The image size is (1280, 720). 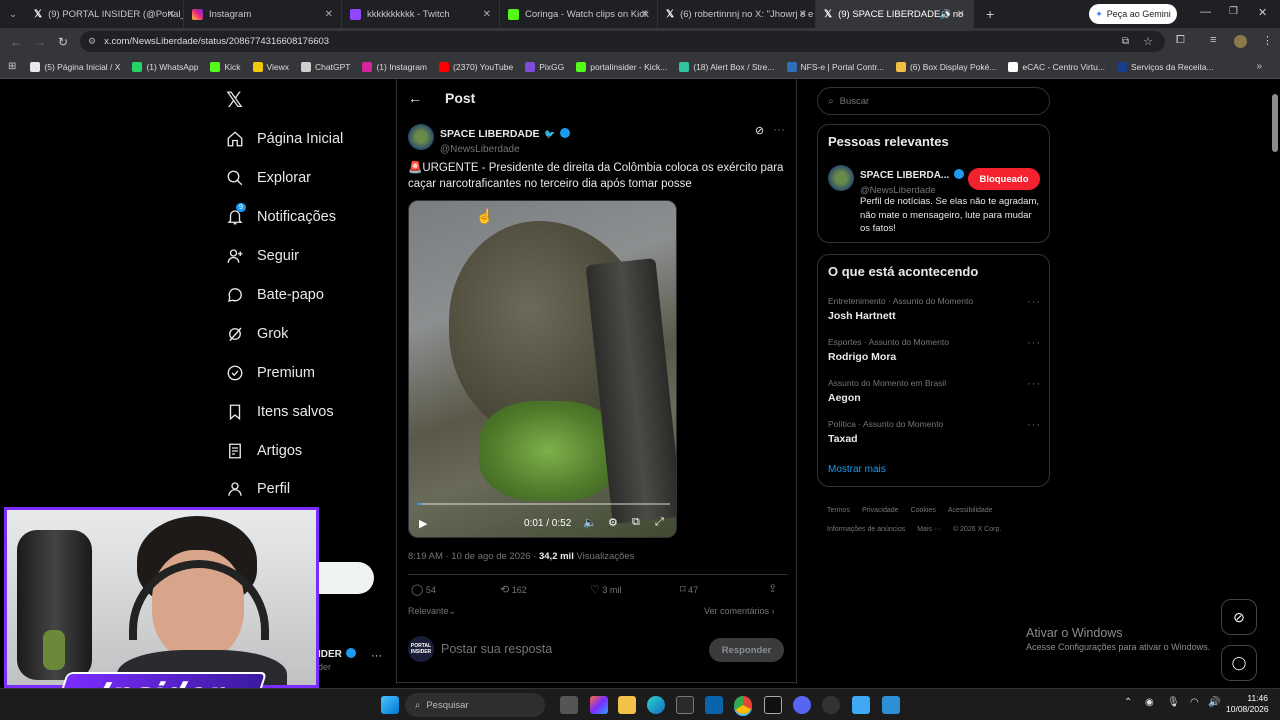 I want to click on extensions-icon: ⧠, so click(x=1180, y=40).